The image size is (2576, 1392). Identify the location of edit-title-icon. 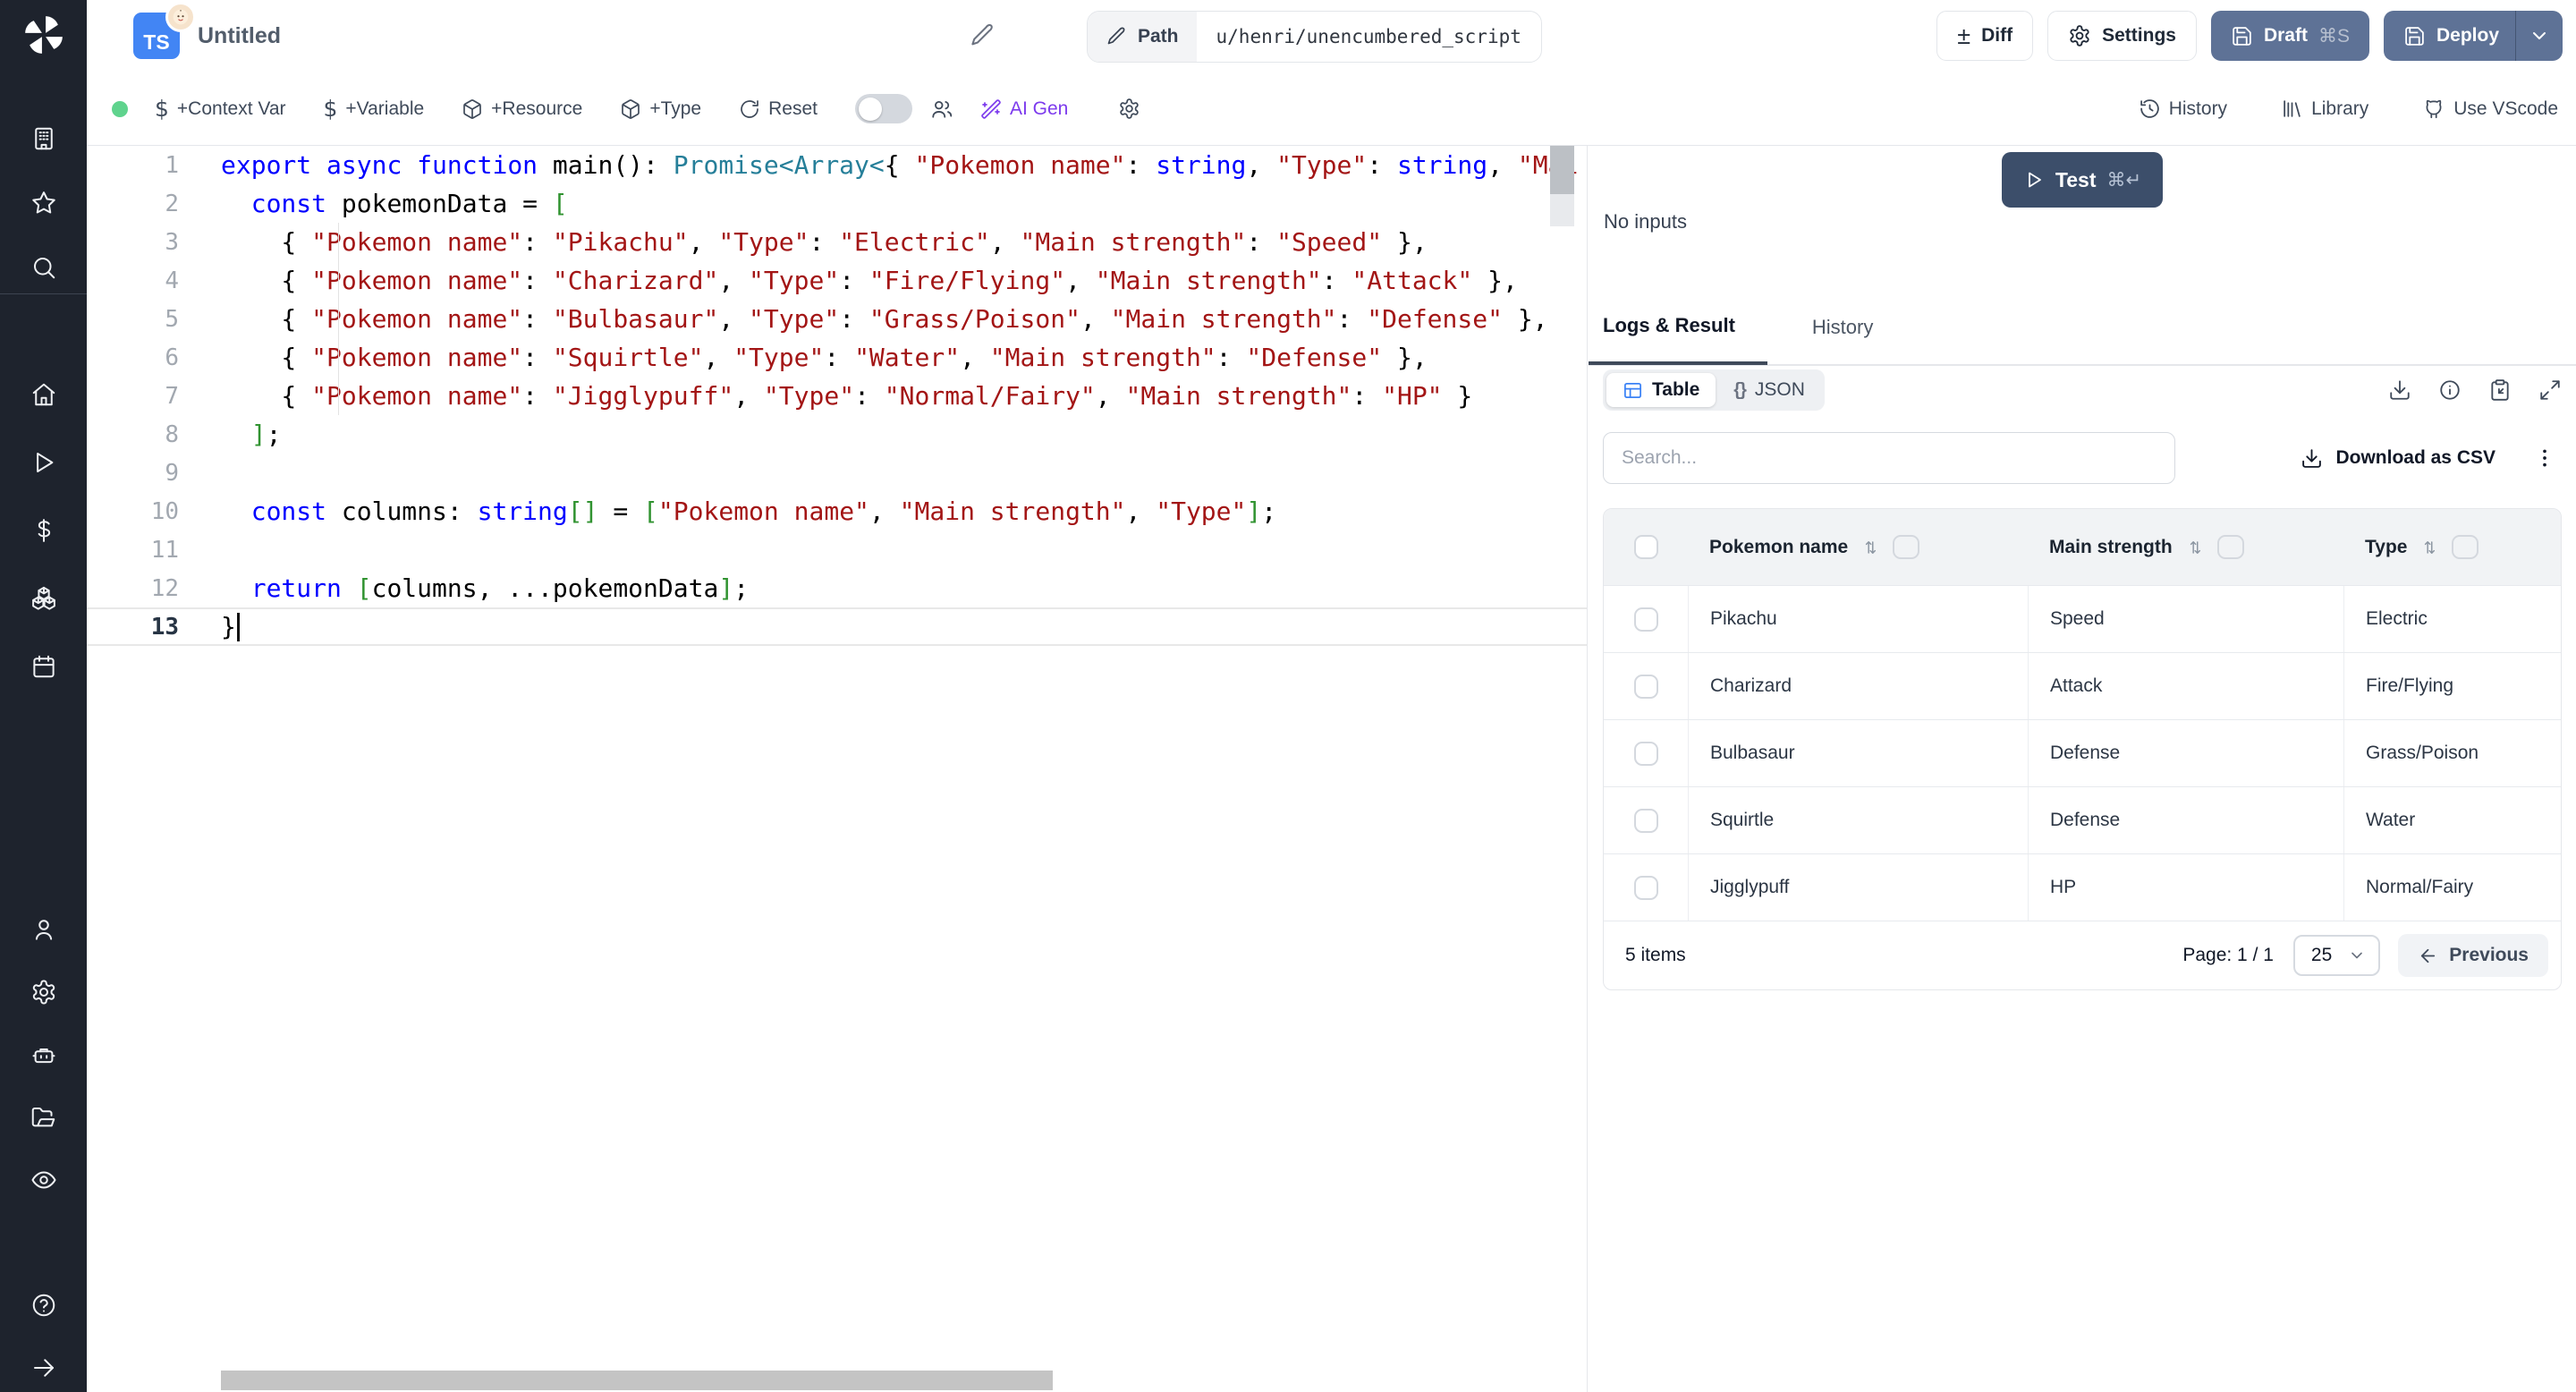
(982, 35).